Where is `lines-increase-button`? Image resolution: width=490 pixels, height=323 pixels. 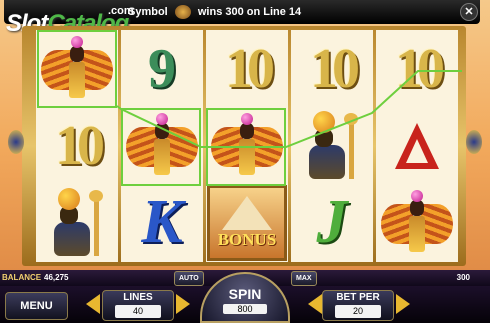
lines-increase-button is located at coordinates (183, 304).